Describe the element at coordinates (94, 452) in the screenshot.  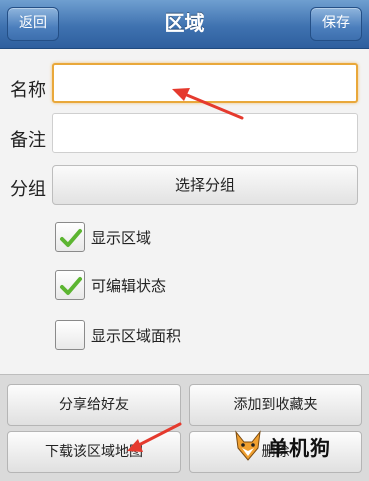
I see `download-map-button: 下载该区域地图` at that location.